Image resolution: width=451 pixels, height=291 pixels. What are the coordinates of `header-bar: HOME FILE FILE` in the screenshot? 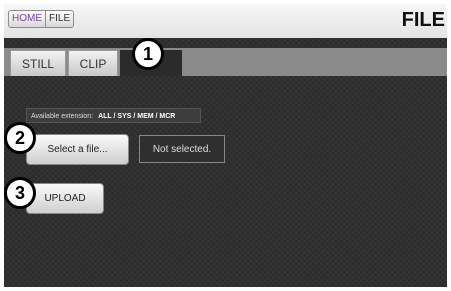 It's located at (225, 21).